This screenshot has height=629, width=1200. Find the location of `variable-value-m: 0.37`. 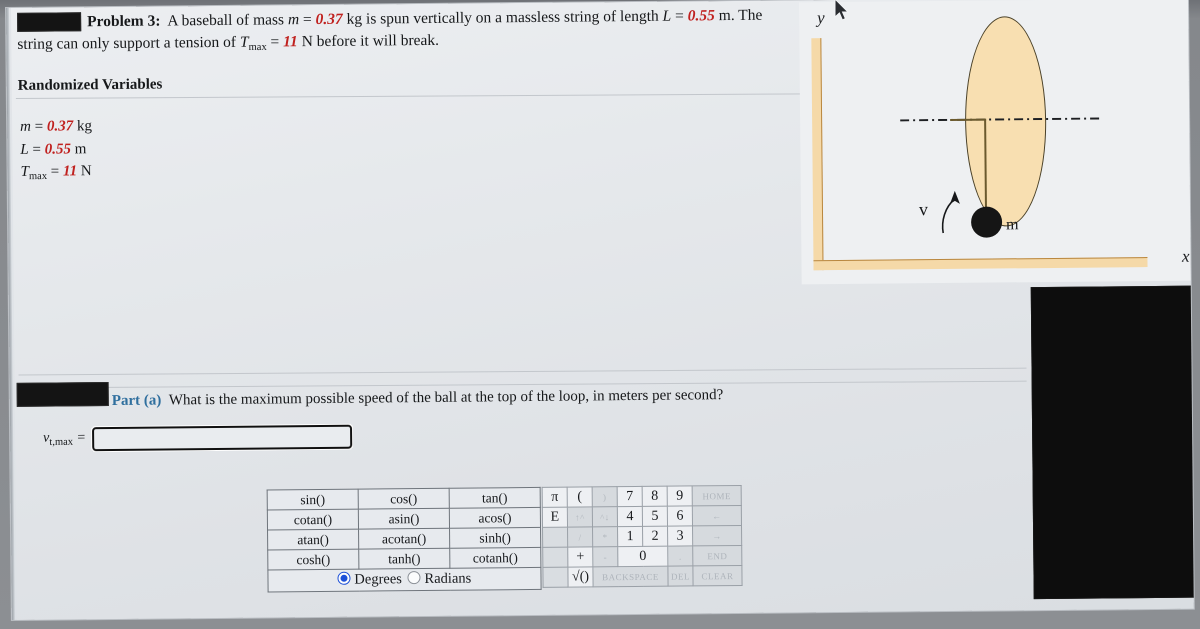

variable-value-m: 0.37 is located at coordinates (60, 126).